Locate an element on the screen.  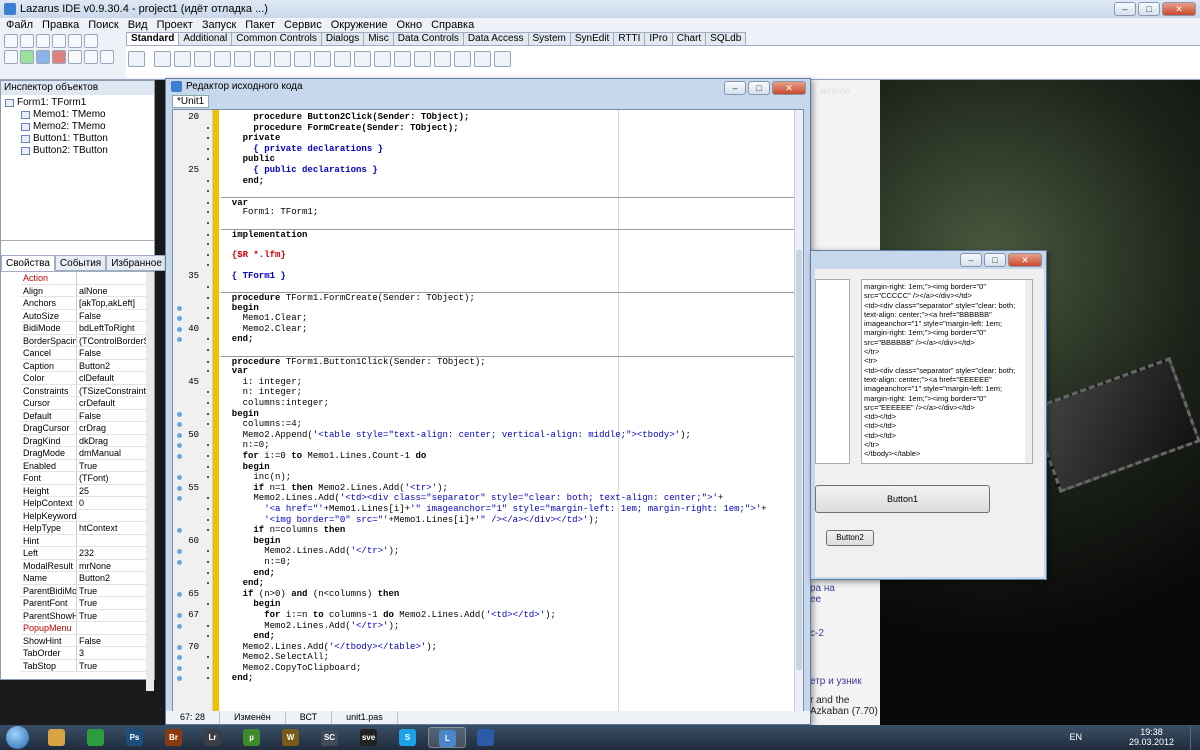
code-line: var is located at coordinates (501, 371).